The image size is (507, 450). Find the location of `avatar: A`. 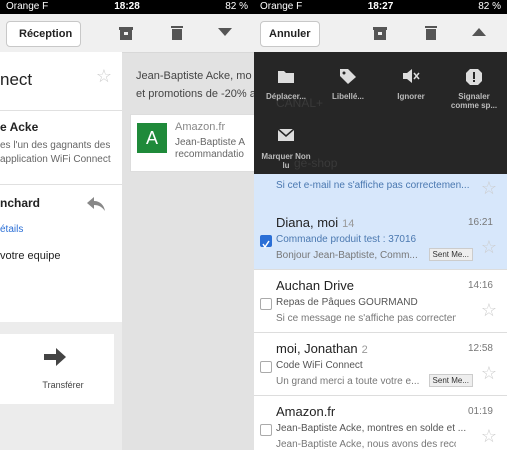

avatar: A is located at coordinates (152, 138).